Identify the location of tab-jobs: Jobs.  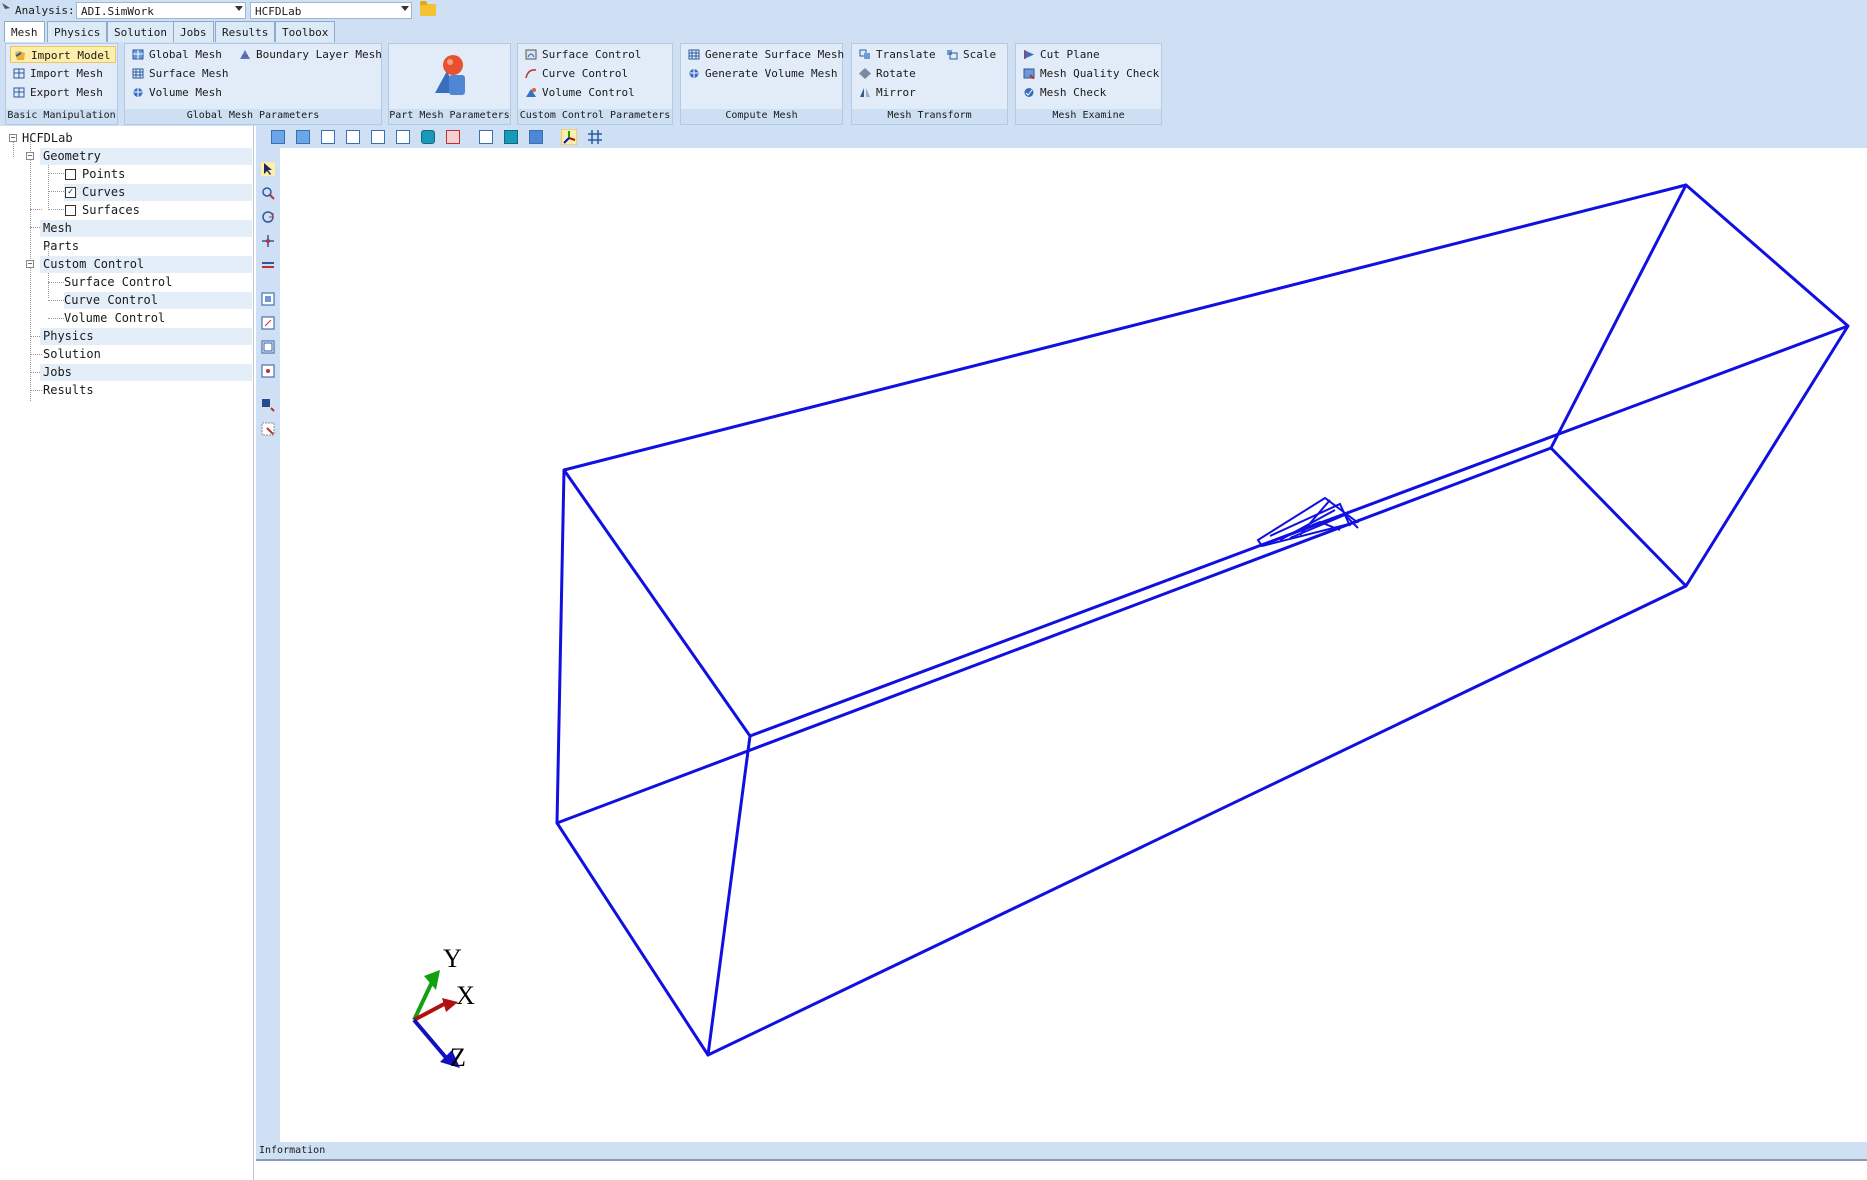
(193, 31).